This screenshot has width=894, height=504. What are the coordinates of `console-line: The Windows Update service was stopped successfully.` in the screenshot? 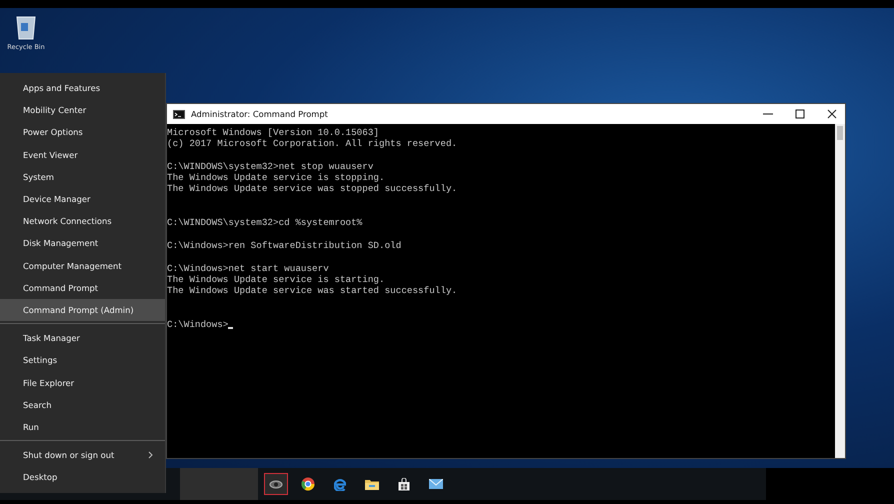 It's located at (312, 189).